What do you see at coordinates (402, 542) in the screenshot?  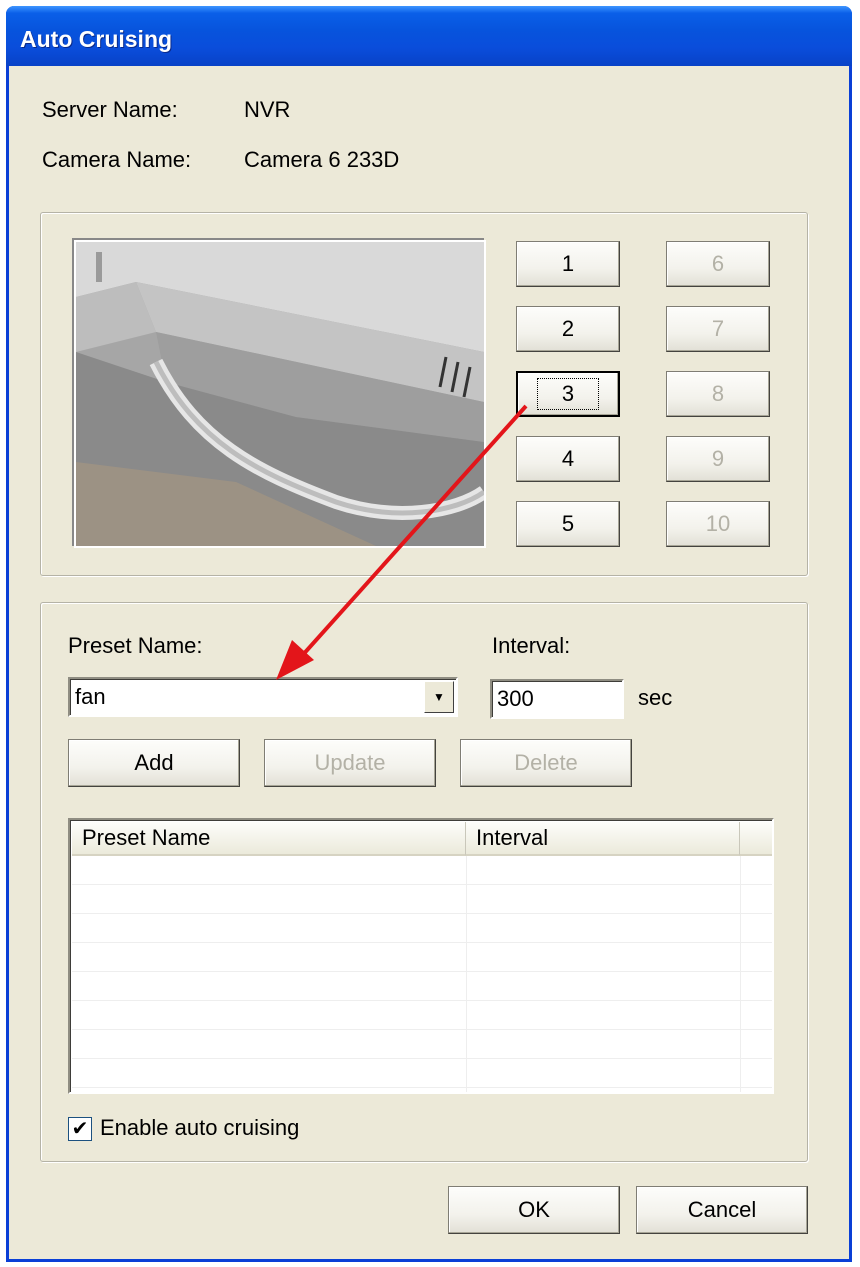 I see `annotation-arrow` at bounding box center [402, 542].